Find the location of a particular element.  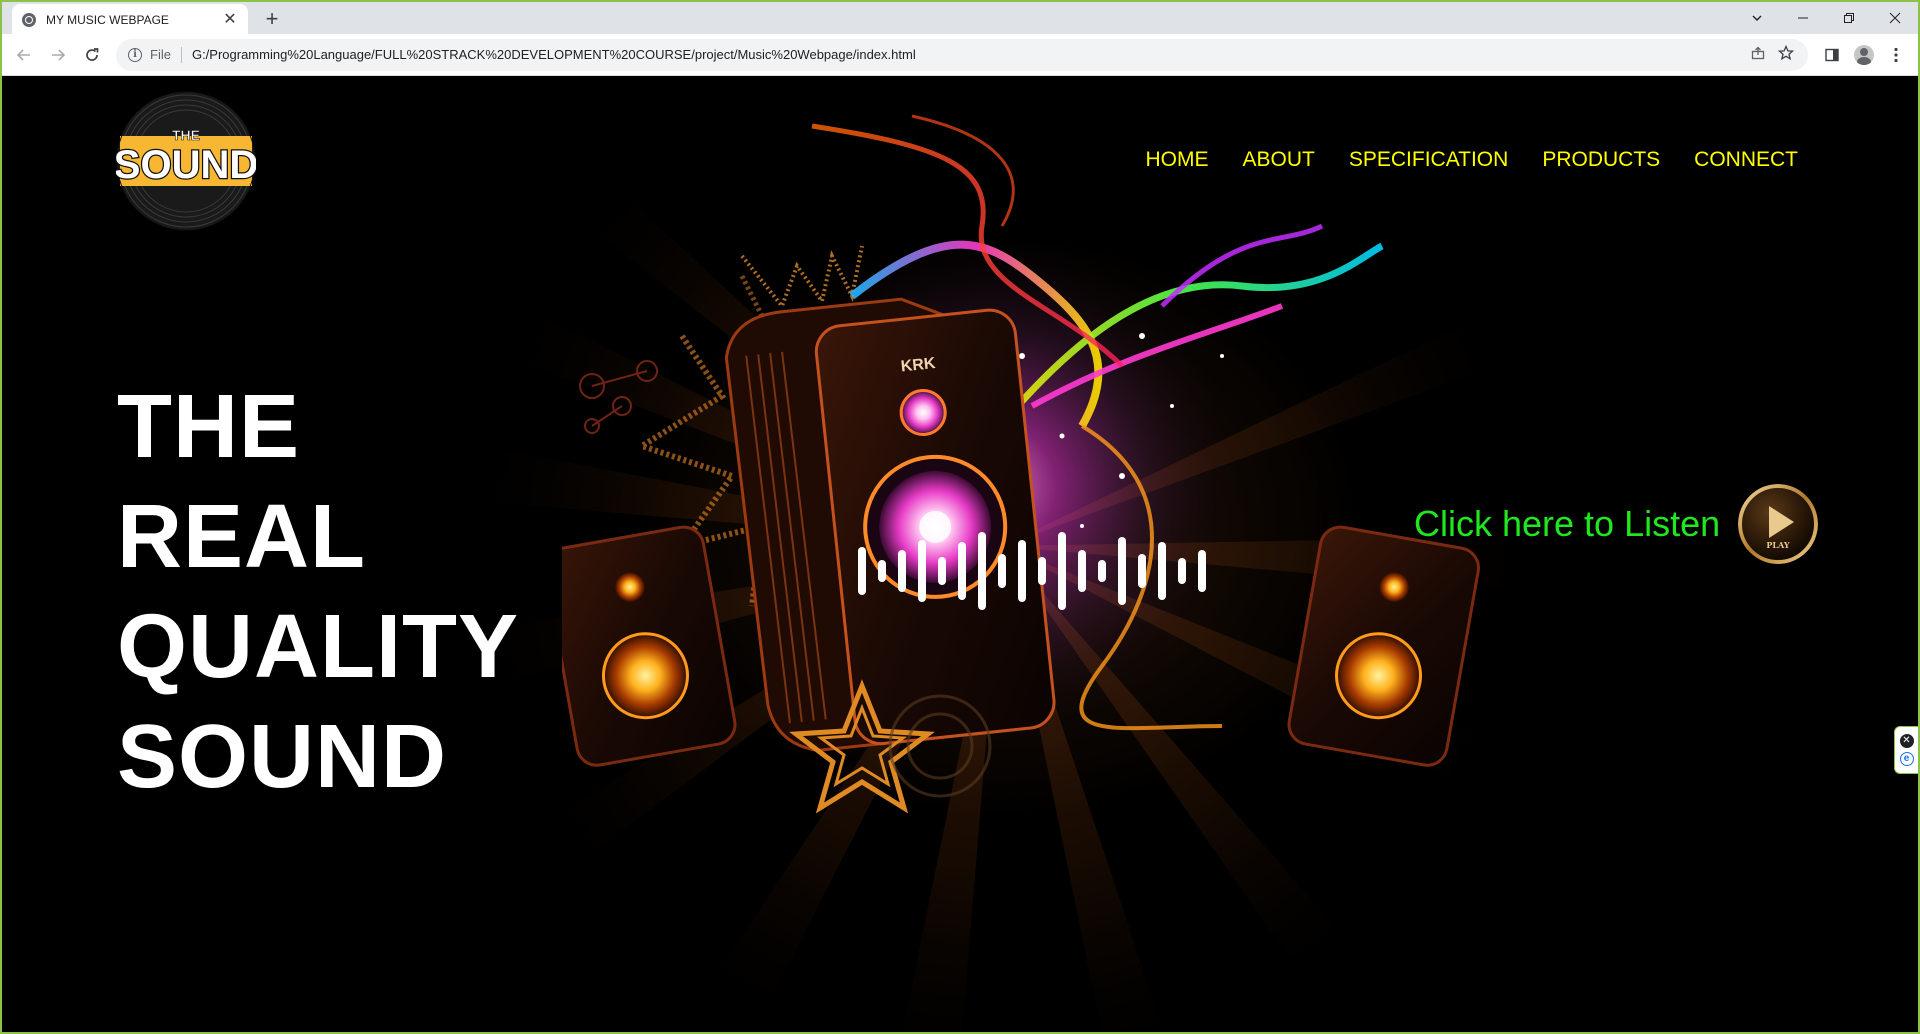

close-icon: ✕ is located at coordinates (1906, 741).